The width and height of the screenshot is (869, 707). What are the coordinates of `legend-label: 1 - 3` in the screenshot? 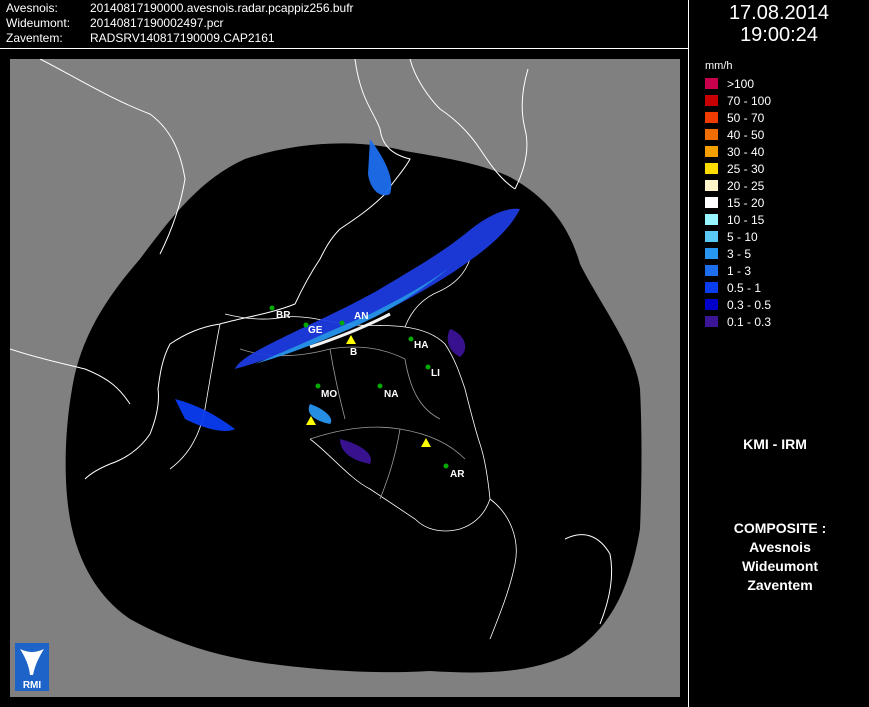 It's located at (739, 270).